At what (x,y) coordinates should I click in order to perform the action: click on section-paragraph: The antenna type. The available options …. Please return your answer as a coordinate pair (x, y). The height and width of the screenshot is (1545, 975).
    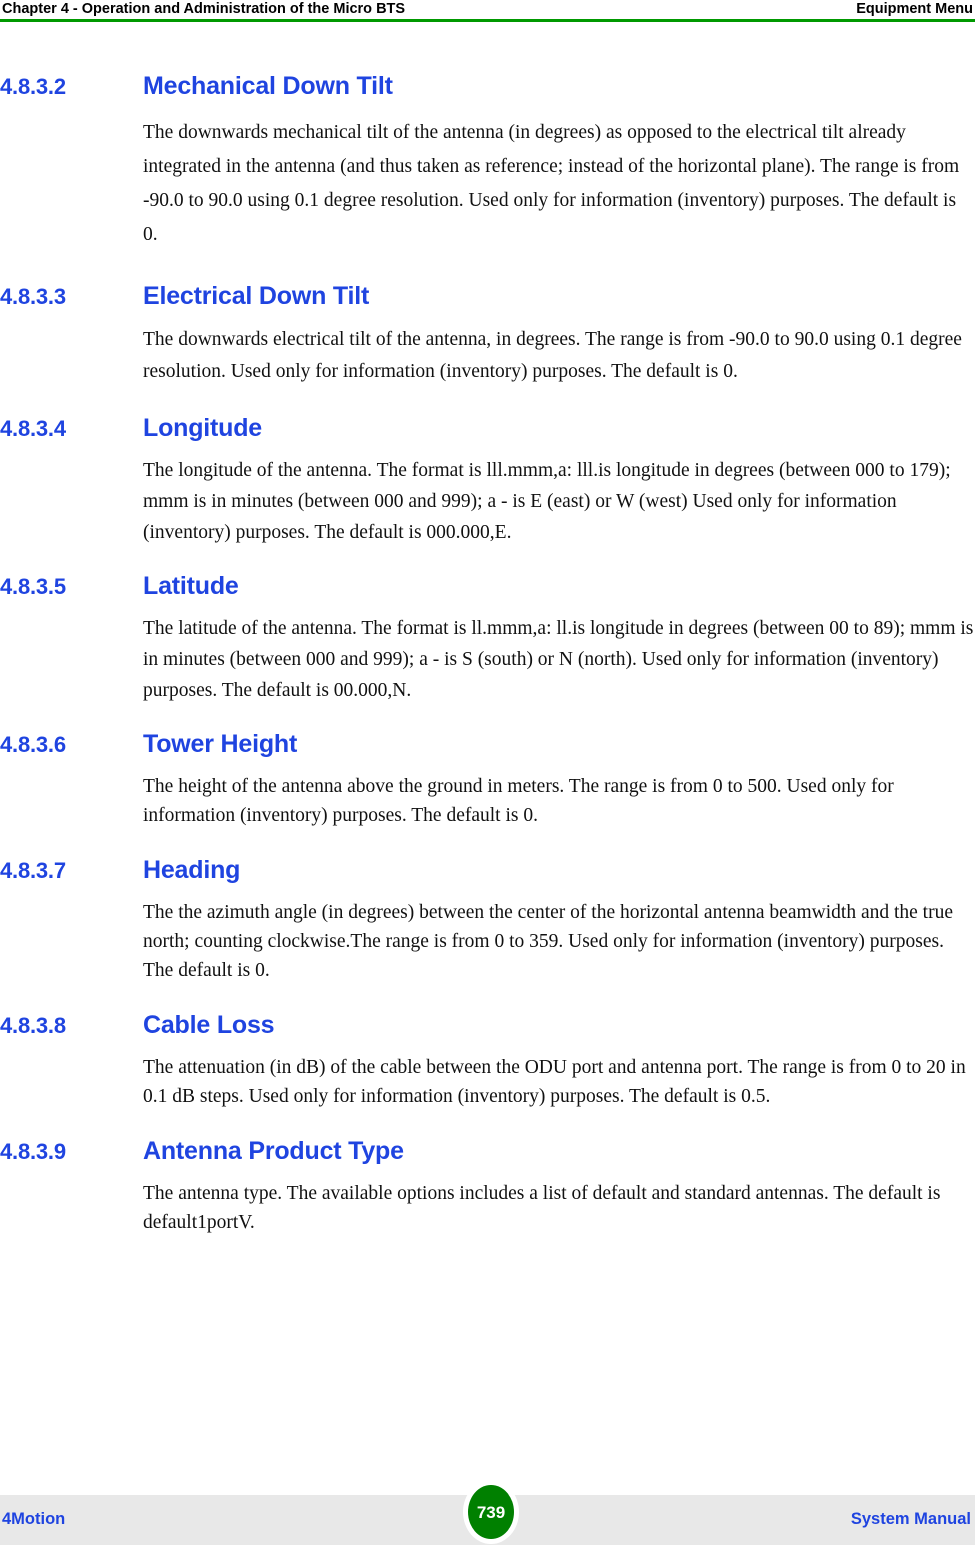
    Looking at the image, I should click on (542, 1208).